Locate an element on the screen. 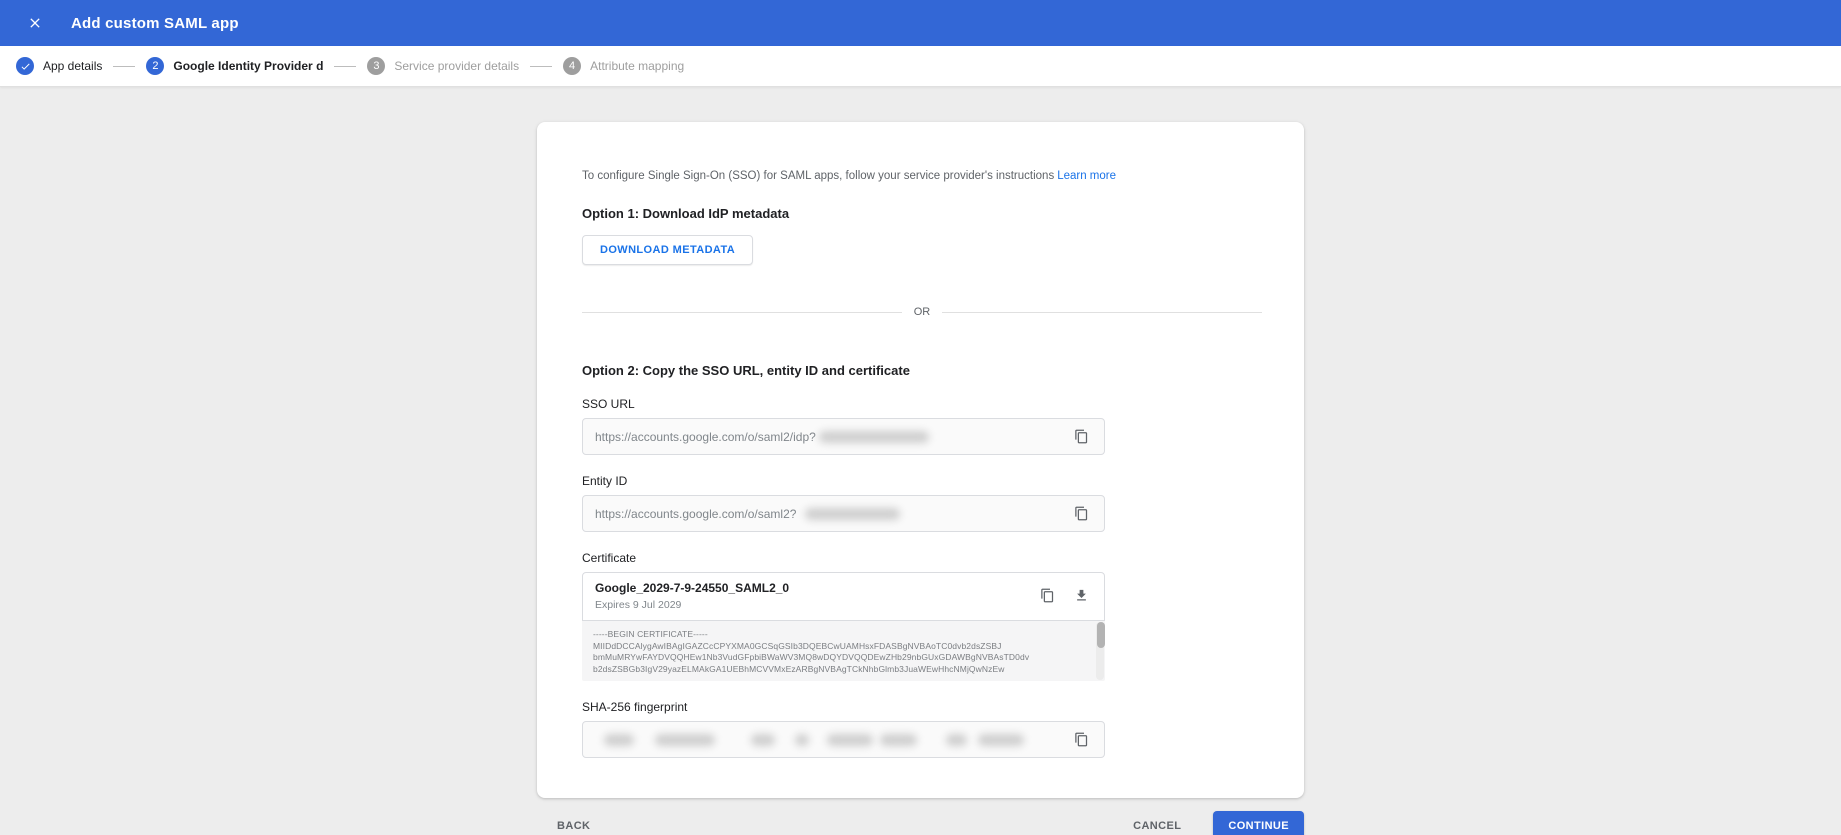 The height and width of the screenshot is (835, 1841). step-number-badge: 3 is located at coordinates (376, 66).